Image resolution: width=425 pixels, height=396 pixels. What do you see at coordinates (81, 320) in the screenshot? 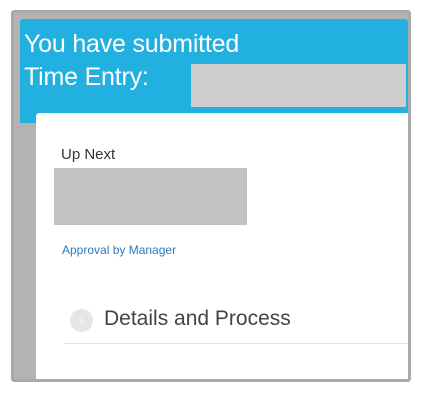
I see `chevron-right-icon: ›` at bounding box center [81, 320].